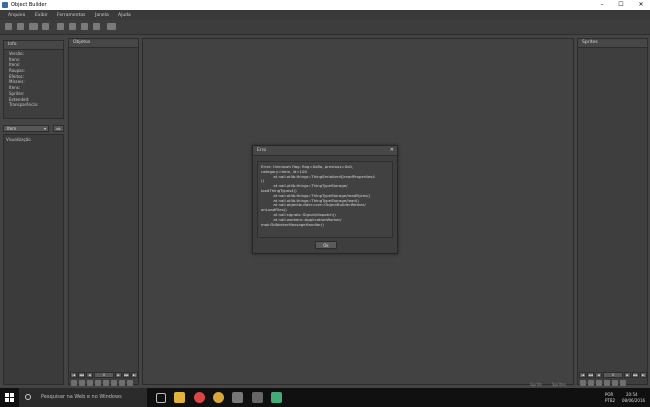 The height and width of the screenshot is (407, 650). What do you see at coordinates (126, 375) in the screenshot?
I see `objects-next-fast-button: ▶▶` at bounding box center [126, 375].